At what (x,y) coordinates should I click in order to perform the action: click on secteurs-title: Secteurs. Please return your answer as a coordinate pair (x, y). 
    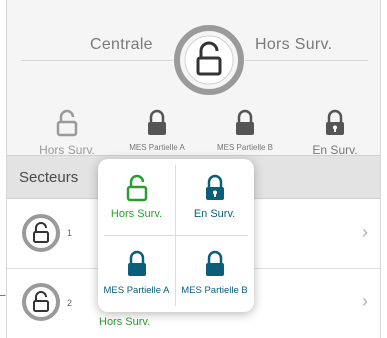
    Looking at the image, I should click on (49, 177).